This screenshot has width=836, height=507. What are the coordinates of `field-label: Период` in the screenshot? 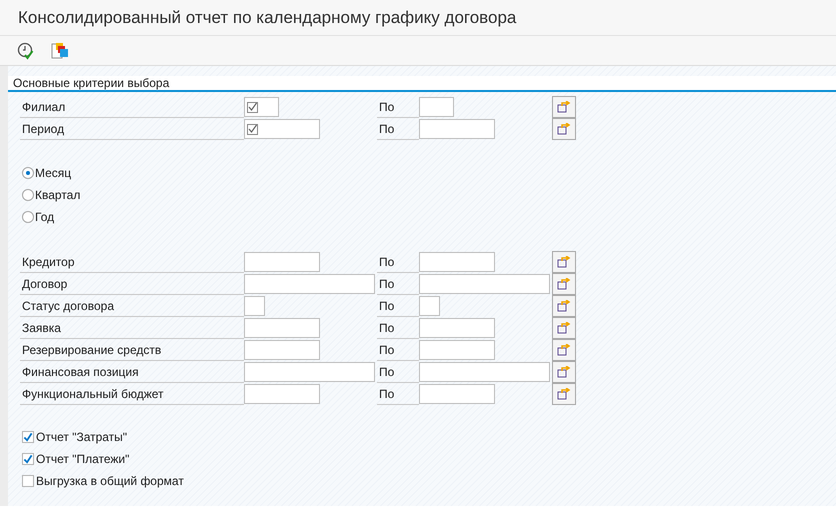 It's located at (132, 129).